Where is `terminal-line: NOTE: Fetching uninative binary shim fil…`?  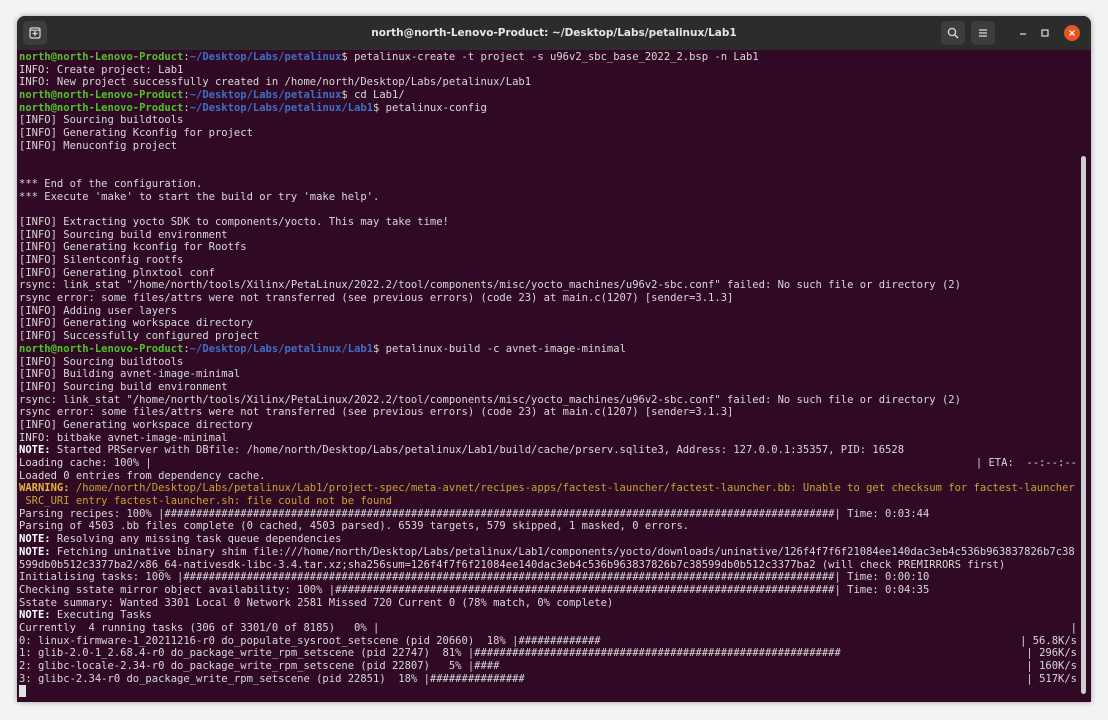 terminal-line: NOTE: Fetching uninative binary shim fil… is located at coordinates (551, 552).